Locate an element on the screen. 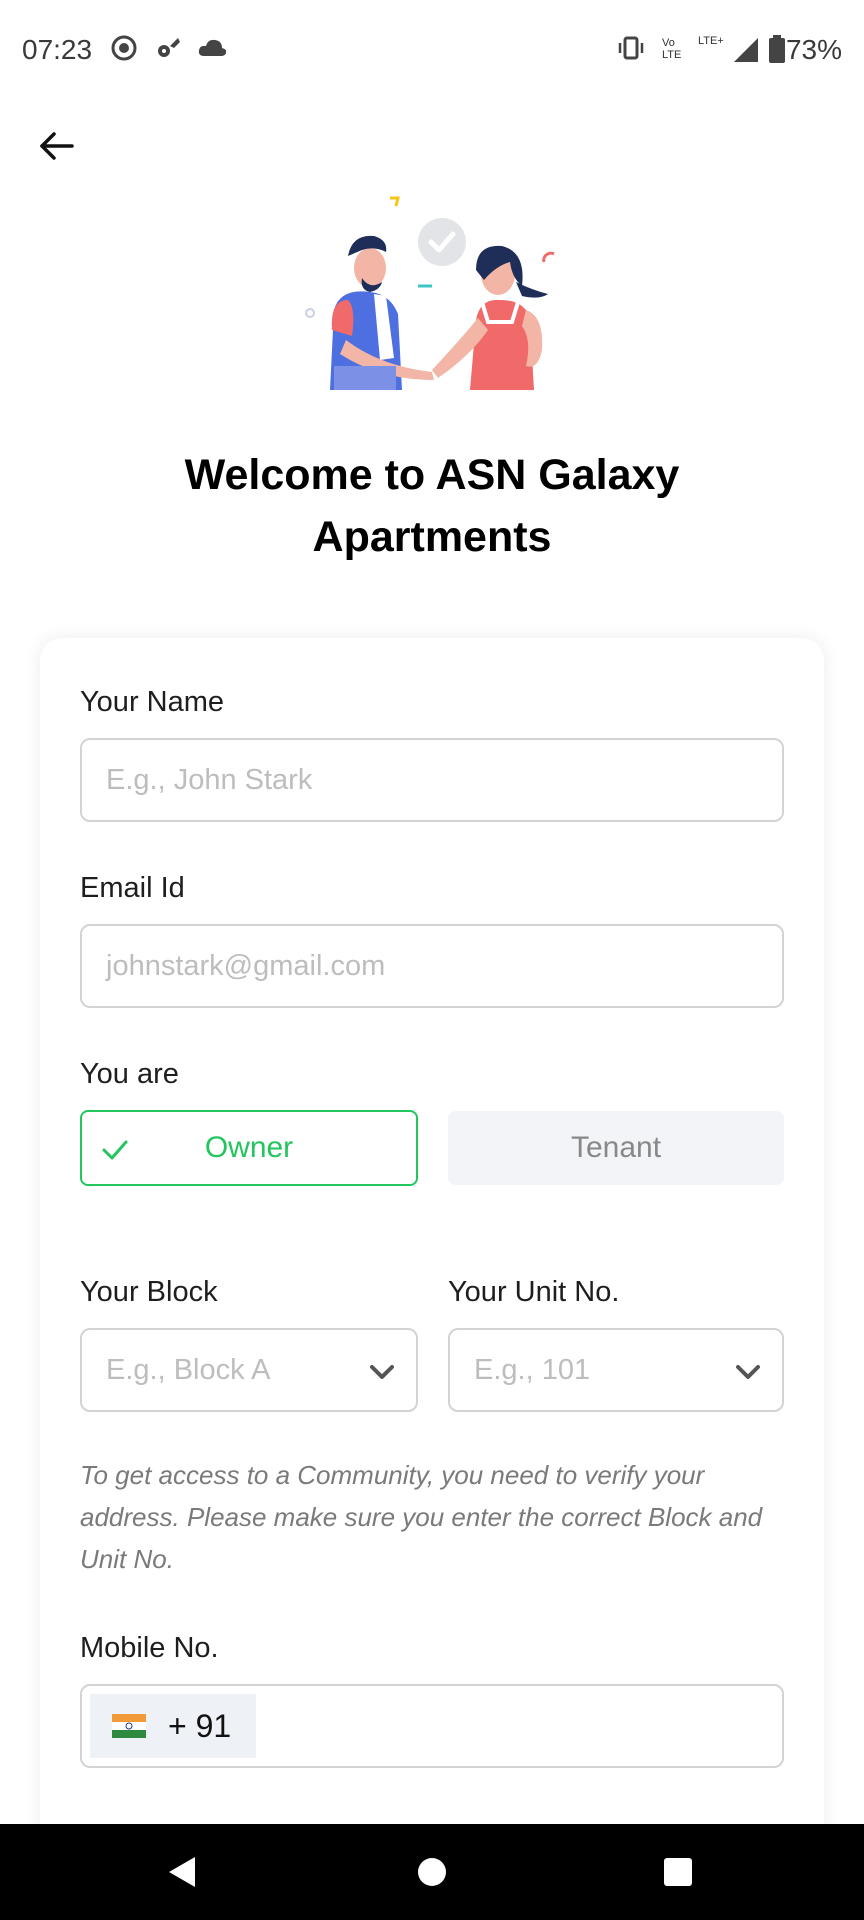 The height and width of the screenshot is (1920, 864). settings-sync-icon is located at coordinates (168, 48).